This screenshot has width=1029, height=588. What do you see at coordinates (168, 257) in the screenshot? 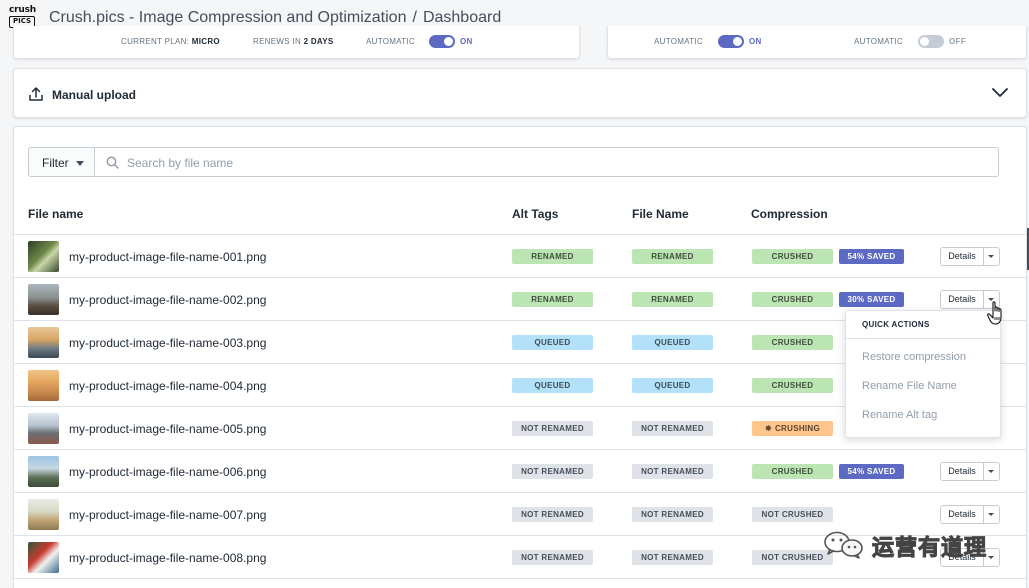
I see `file-name: my-product-image-file-name-001.png` at bounding box center [168, 257].